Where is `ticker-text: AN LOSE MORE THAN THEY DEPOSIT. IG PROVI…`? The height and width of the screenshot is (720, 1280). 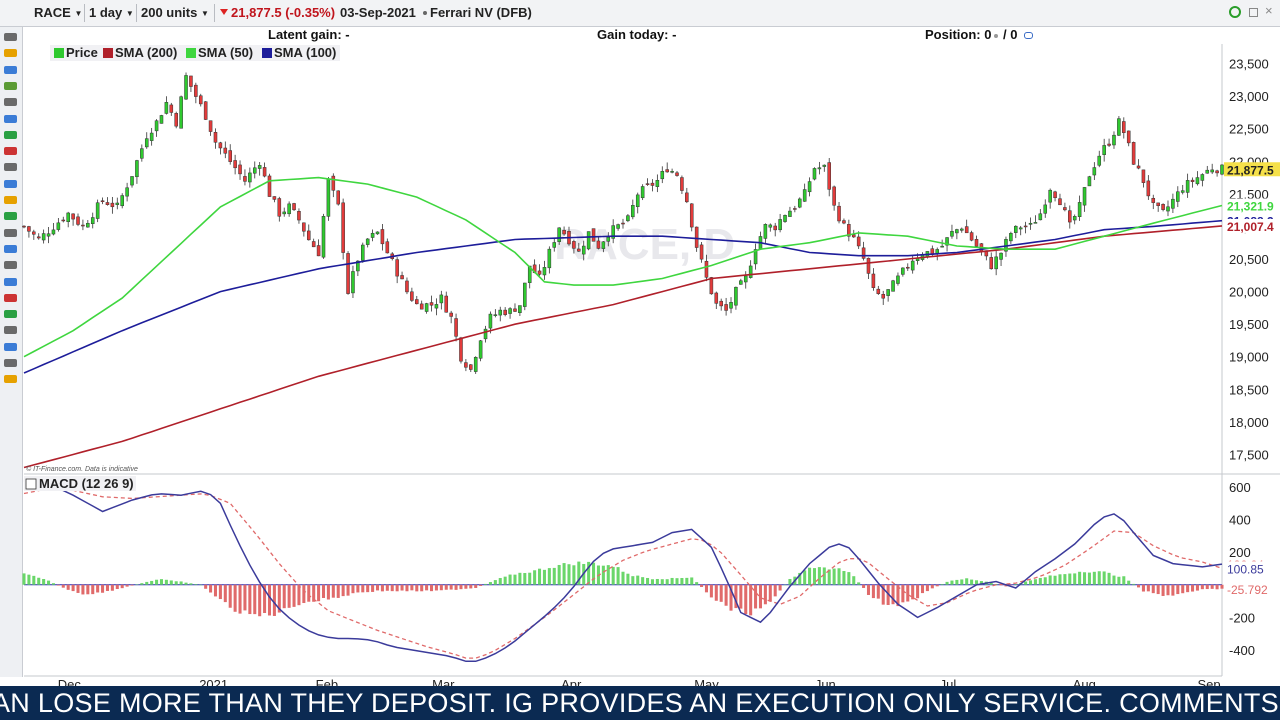 ticker-text: AN LOSE MORE THAN THEY DEPOSIT. IG PROVI… is located at coordinates (639, 703).